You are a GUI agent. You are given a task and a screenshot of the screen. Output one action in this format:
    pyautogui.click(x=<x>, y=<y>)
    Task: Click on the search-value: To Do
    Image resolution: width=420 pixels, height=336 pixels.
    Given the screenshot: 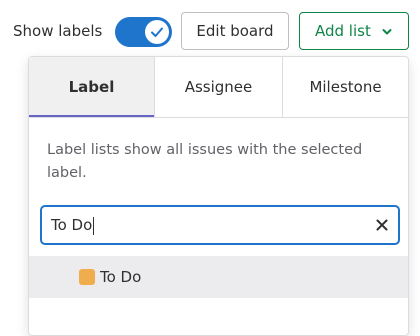 What is the action you would take?
    pyautogui.click(x=73, y=225)
    